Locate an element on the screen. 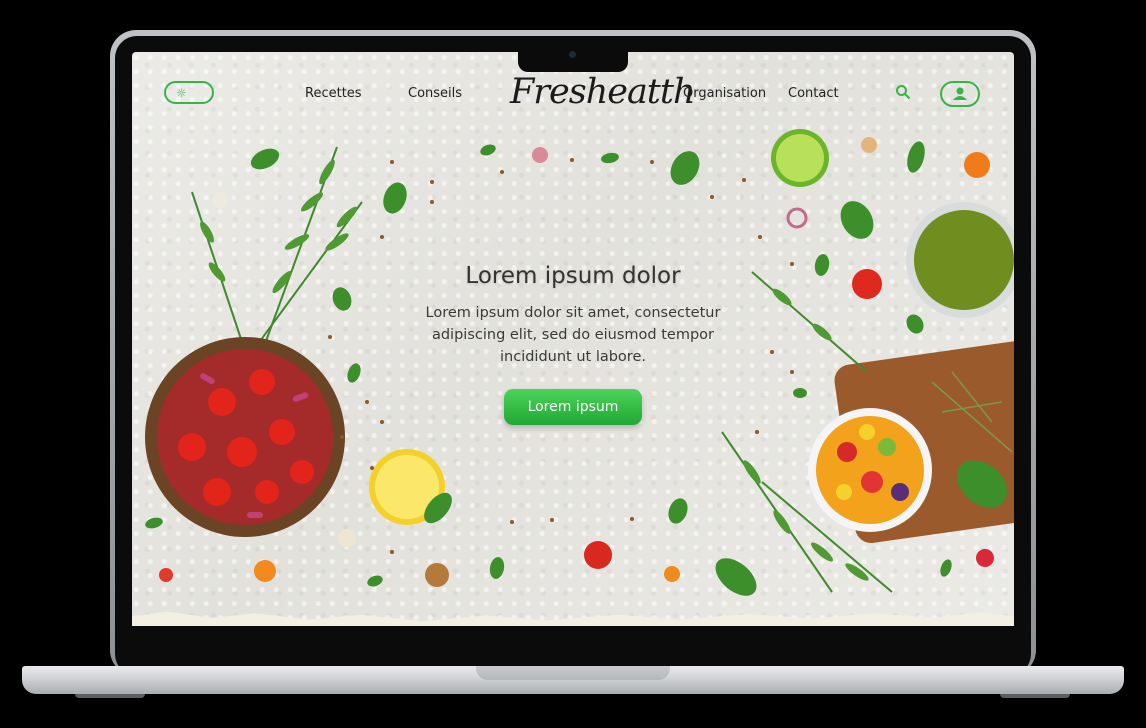  site-logo: Fresheatth is located at coordinates (602, 92).